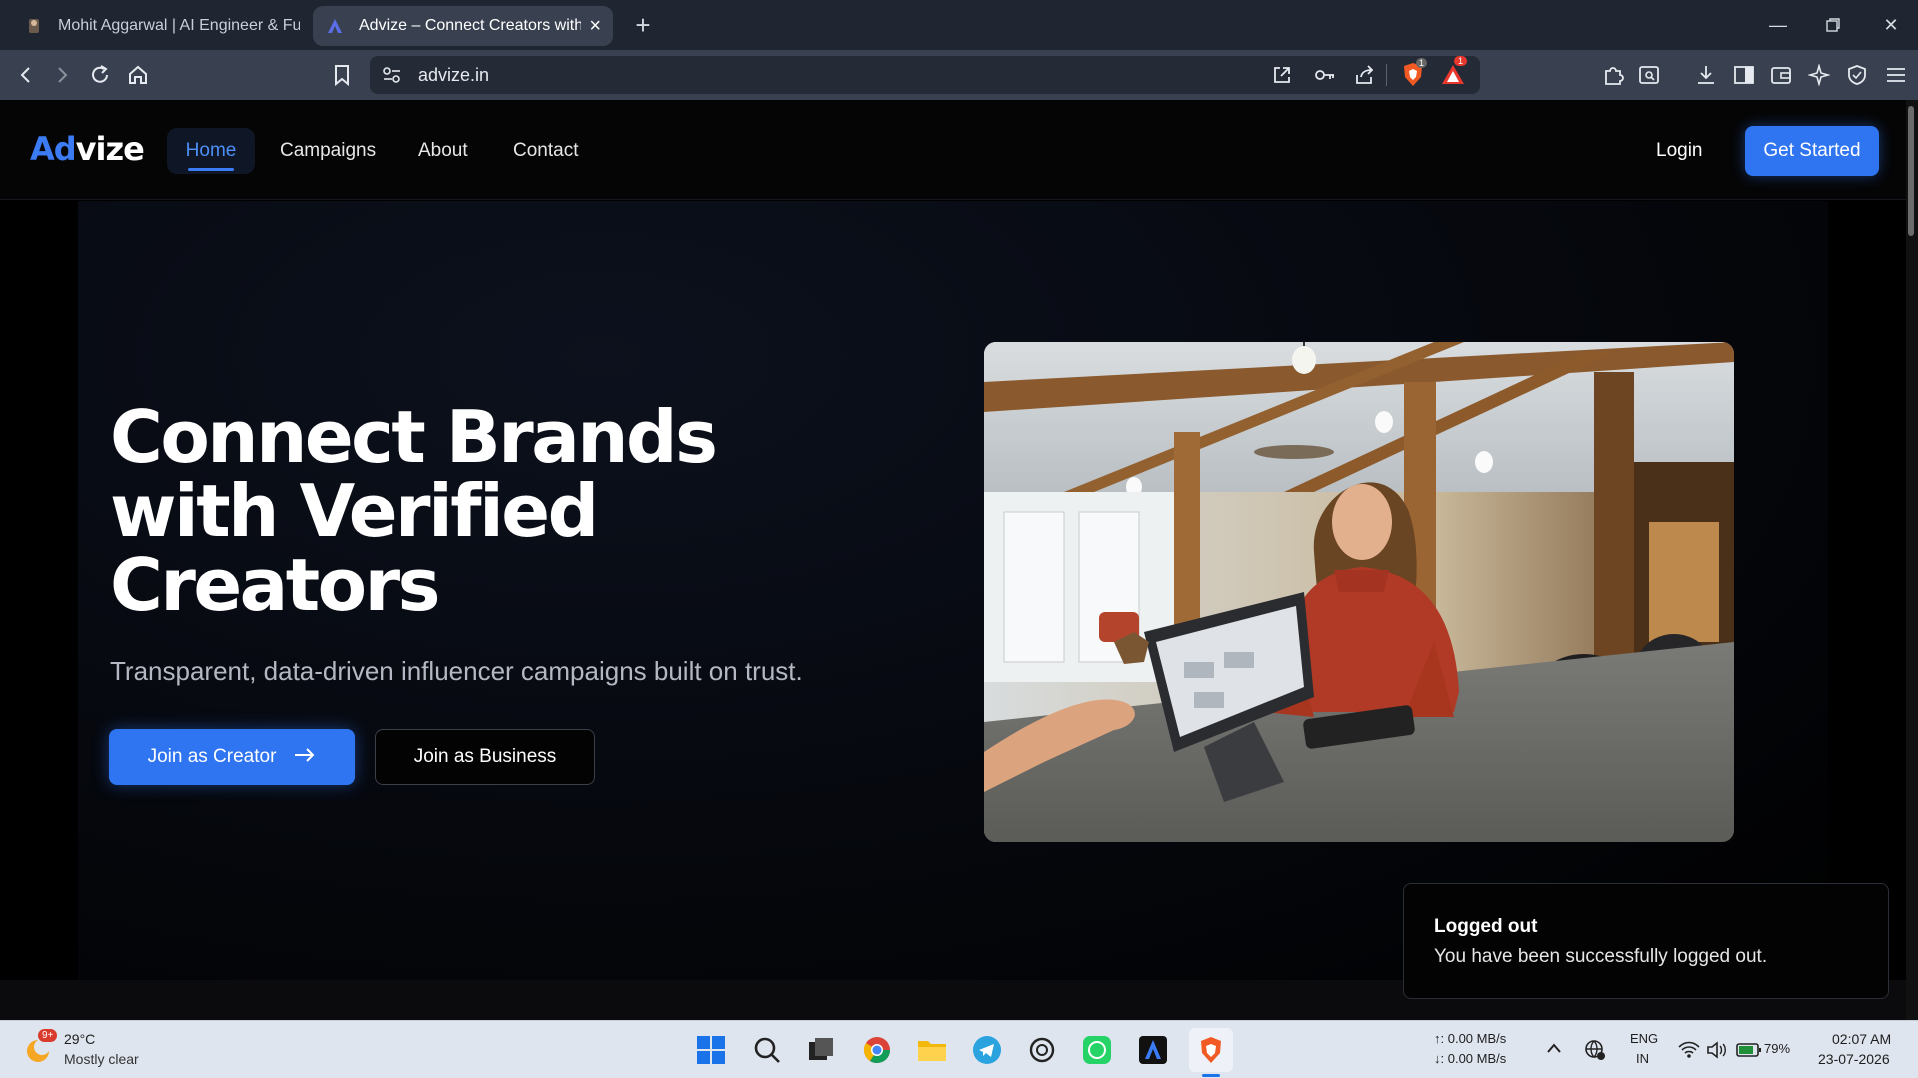 The height and width of the screenshot is (1078, 1918). What do you see at coordinates (1386, 75) in the screenshot?
I see `toolbar-divider` at bounding box center [1386, 75].